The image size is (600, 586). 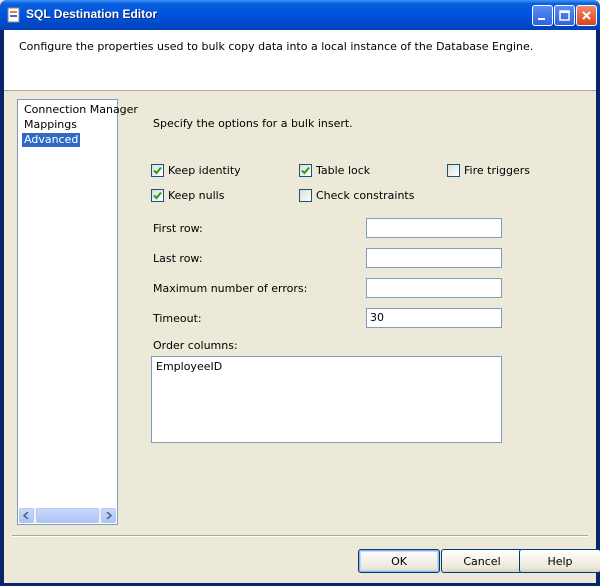 What do you see at coordinates (178, 258) in the screenshot?
I see `last-row-label: Last row:` at bounding box center [178, 258].